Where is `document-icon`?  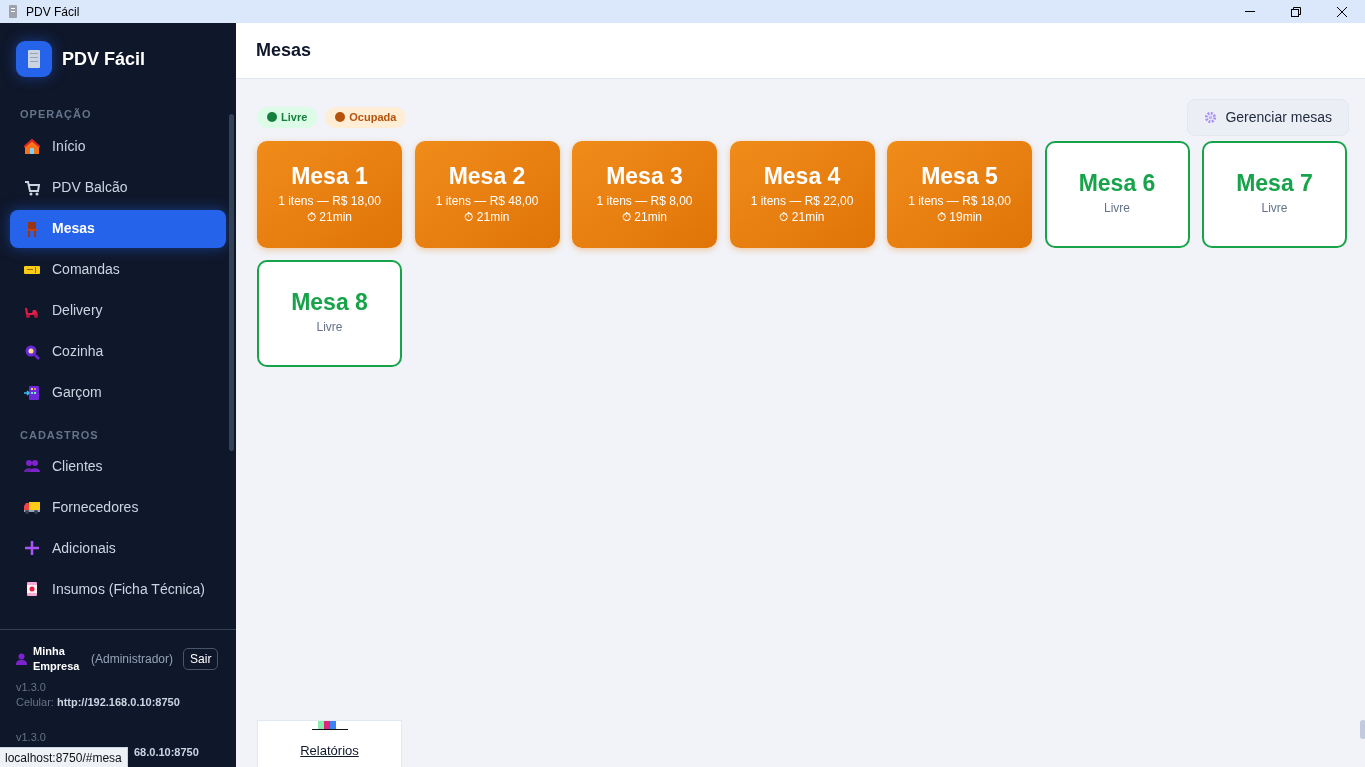
document-icon is located at coordinates (13, 11).